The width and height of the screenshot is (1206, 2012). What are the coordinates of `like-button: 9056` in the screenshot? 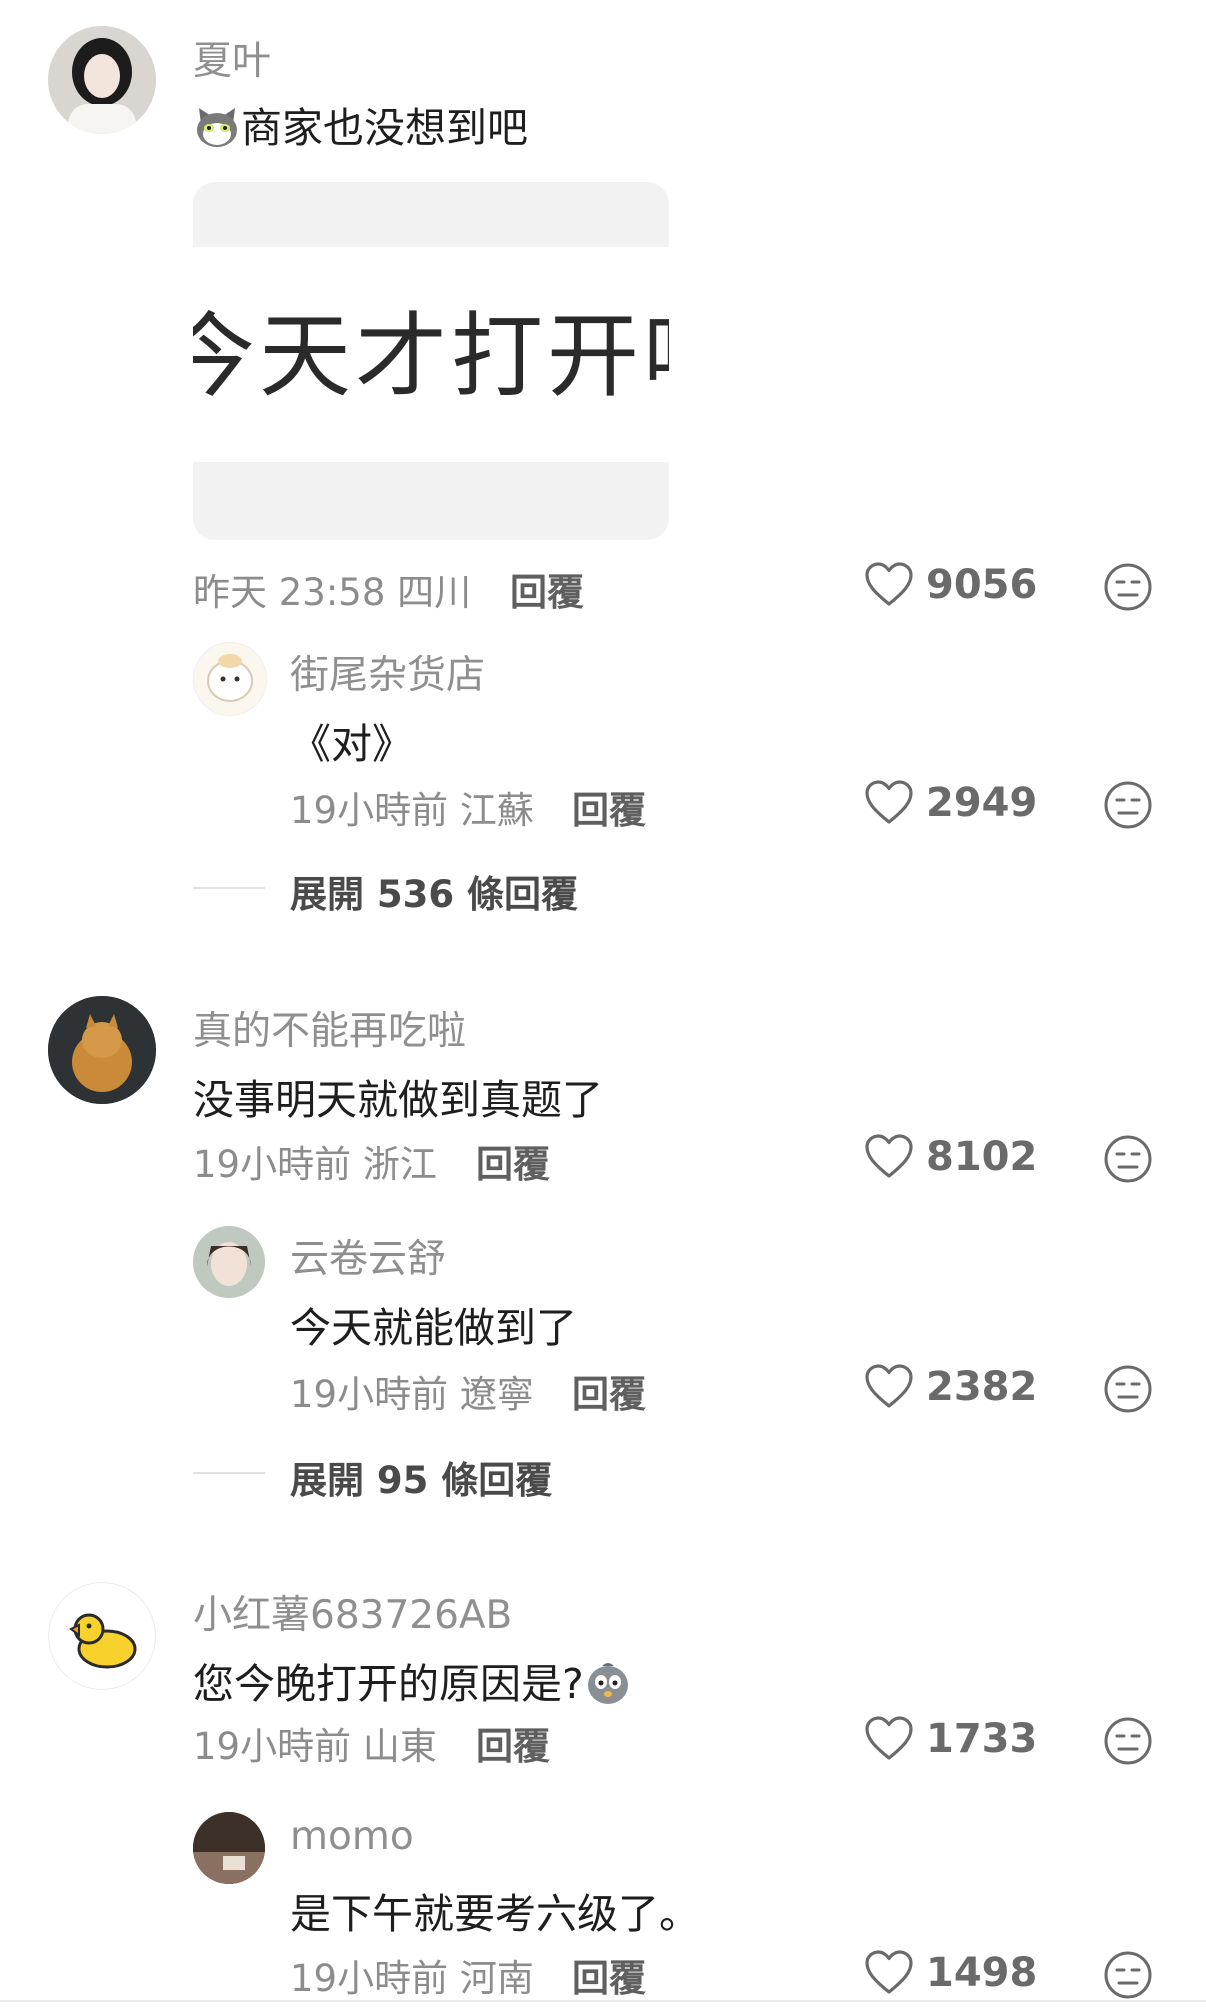 It's located at (950, 585).